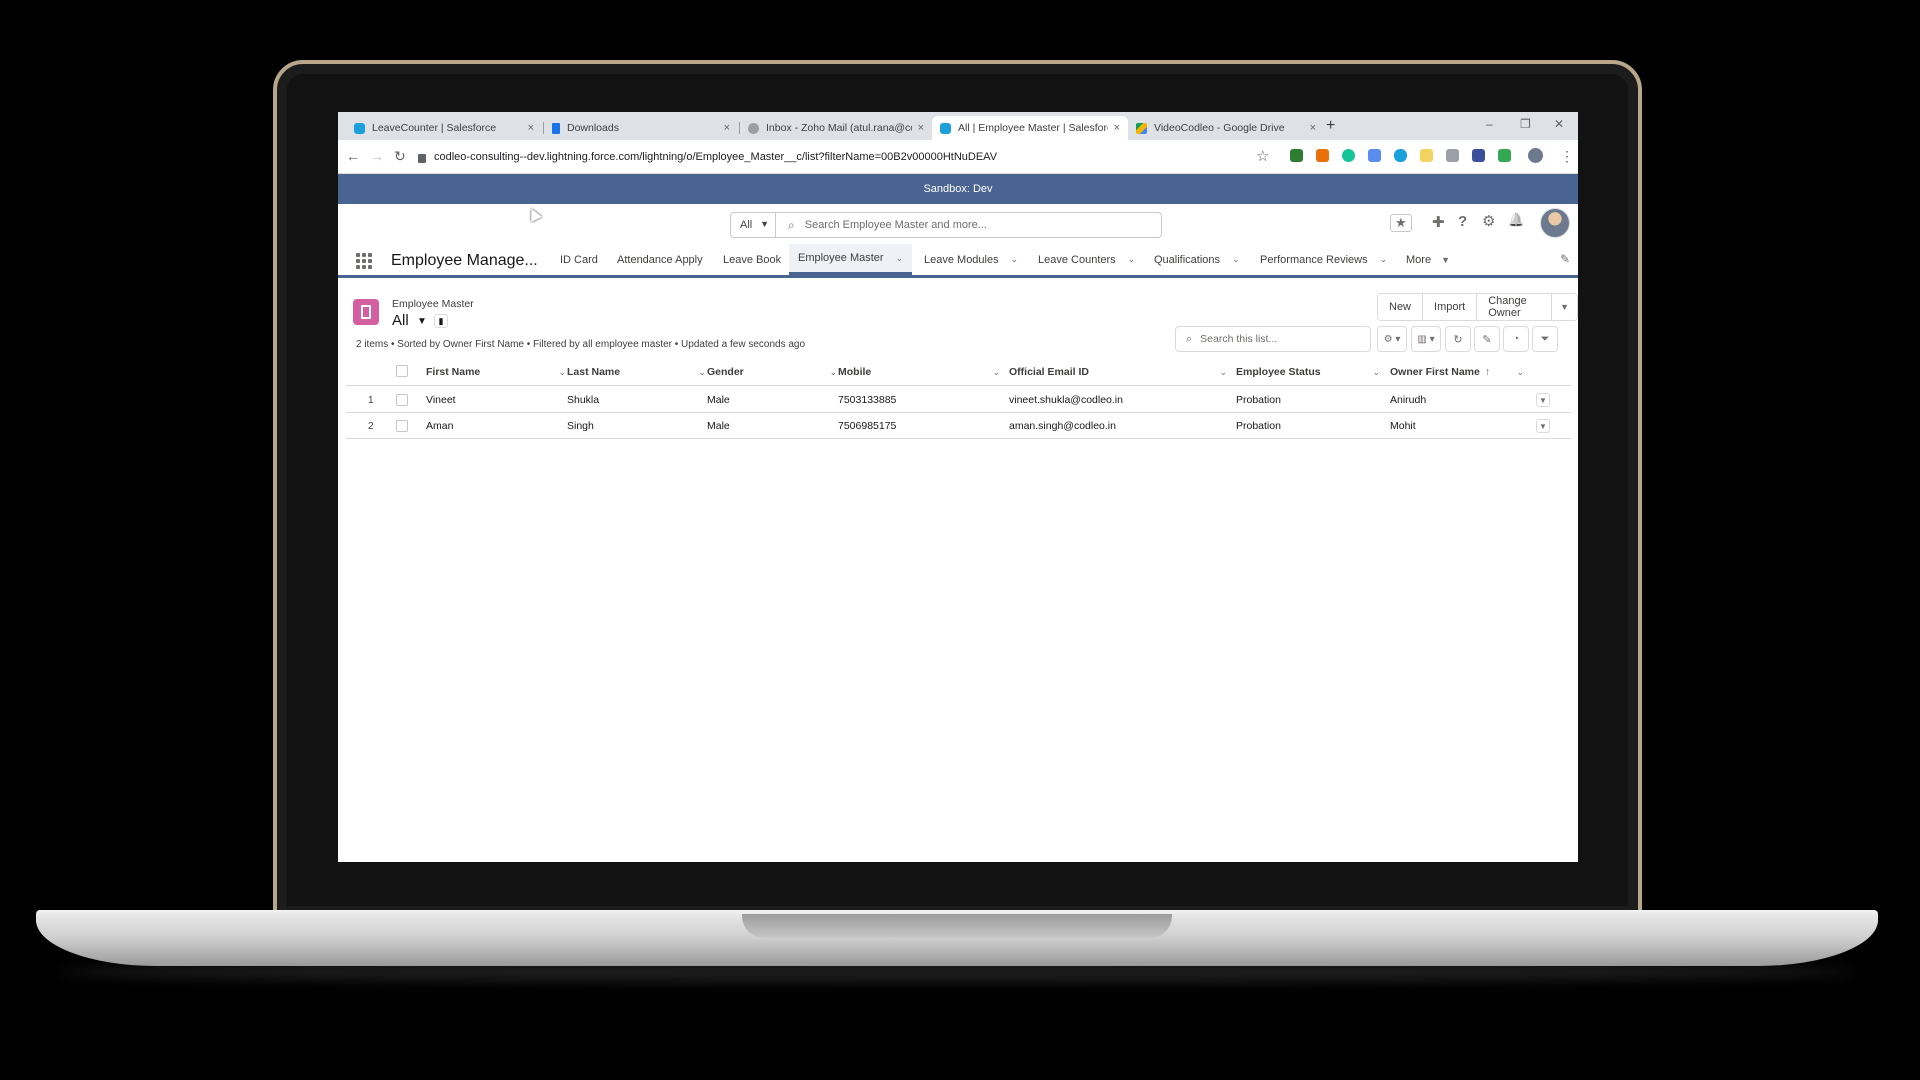  What do you see at coordinates (400, 156) in the screenshot?
I see `reload-icon: ↻` at bounding box center [400, 156].